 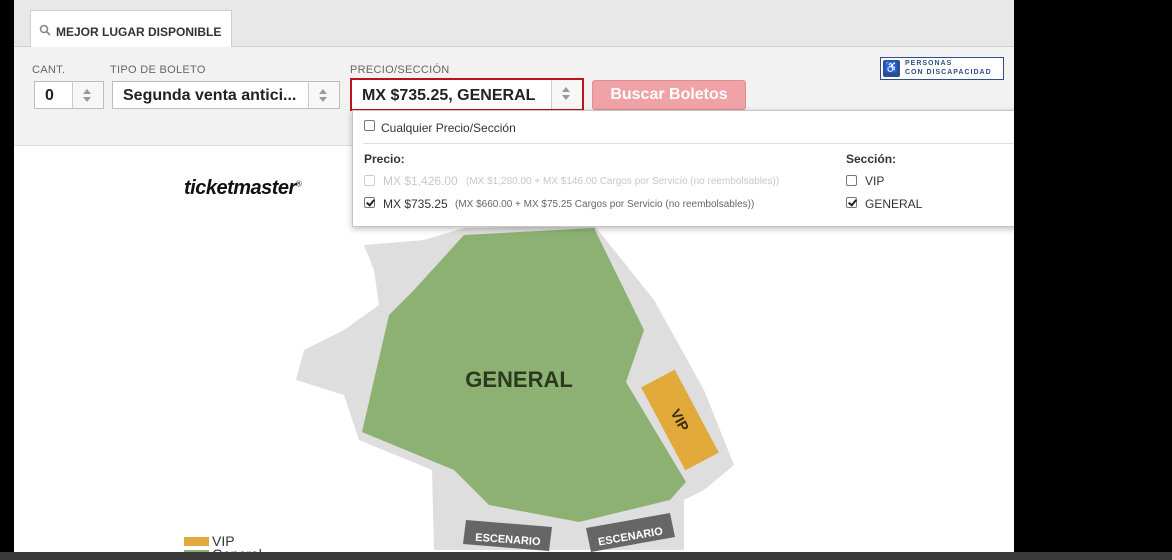 What do you see at coordinates (871, 159) in the screenshot?
I see `section-header: Sección:` at bounding box center [871, 159].